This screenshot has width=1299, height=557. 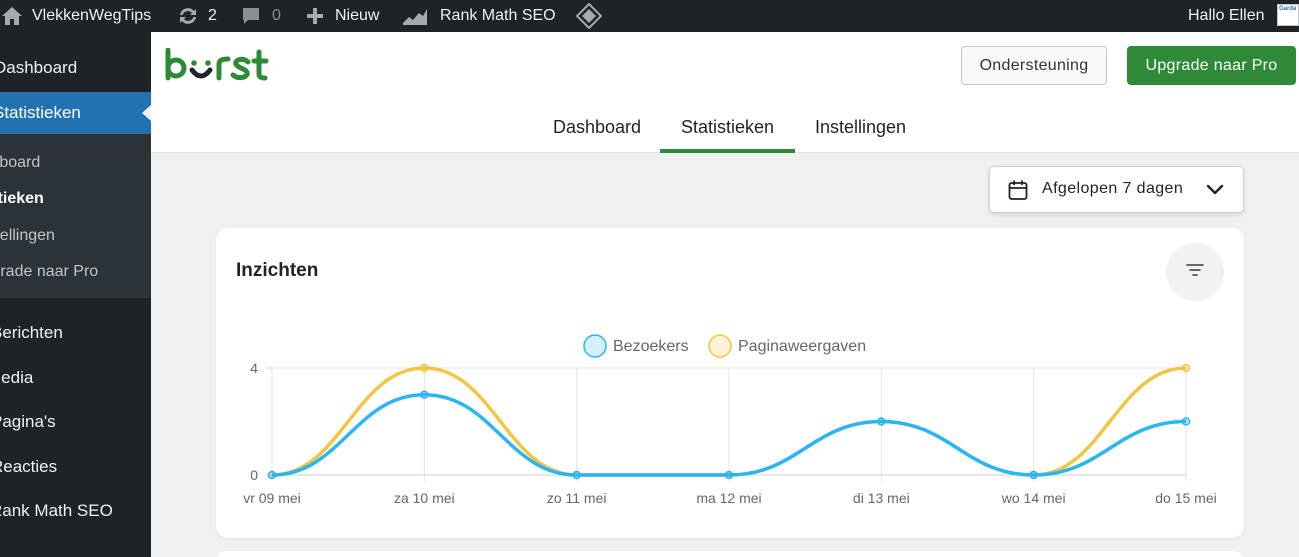 I want to click on comments-link: 0, so click(x=260, y=16).